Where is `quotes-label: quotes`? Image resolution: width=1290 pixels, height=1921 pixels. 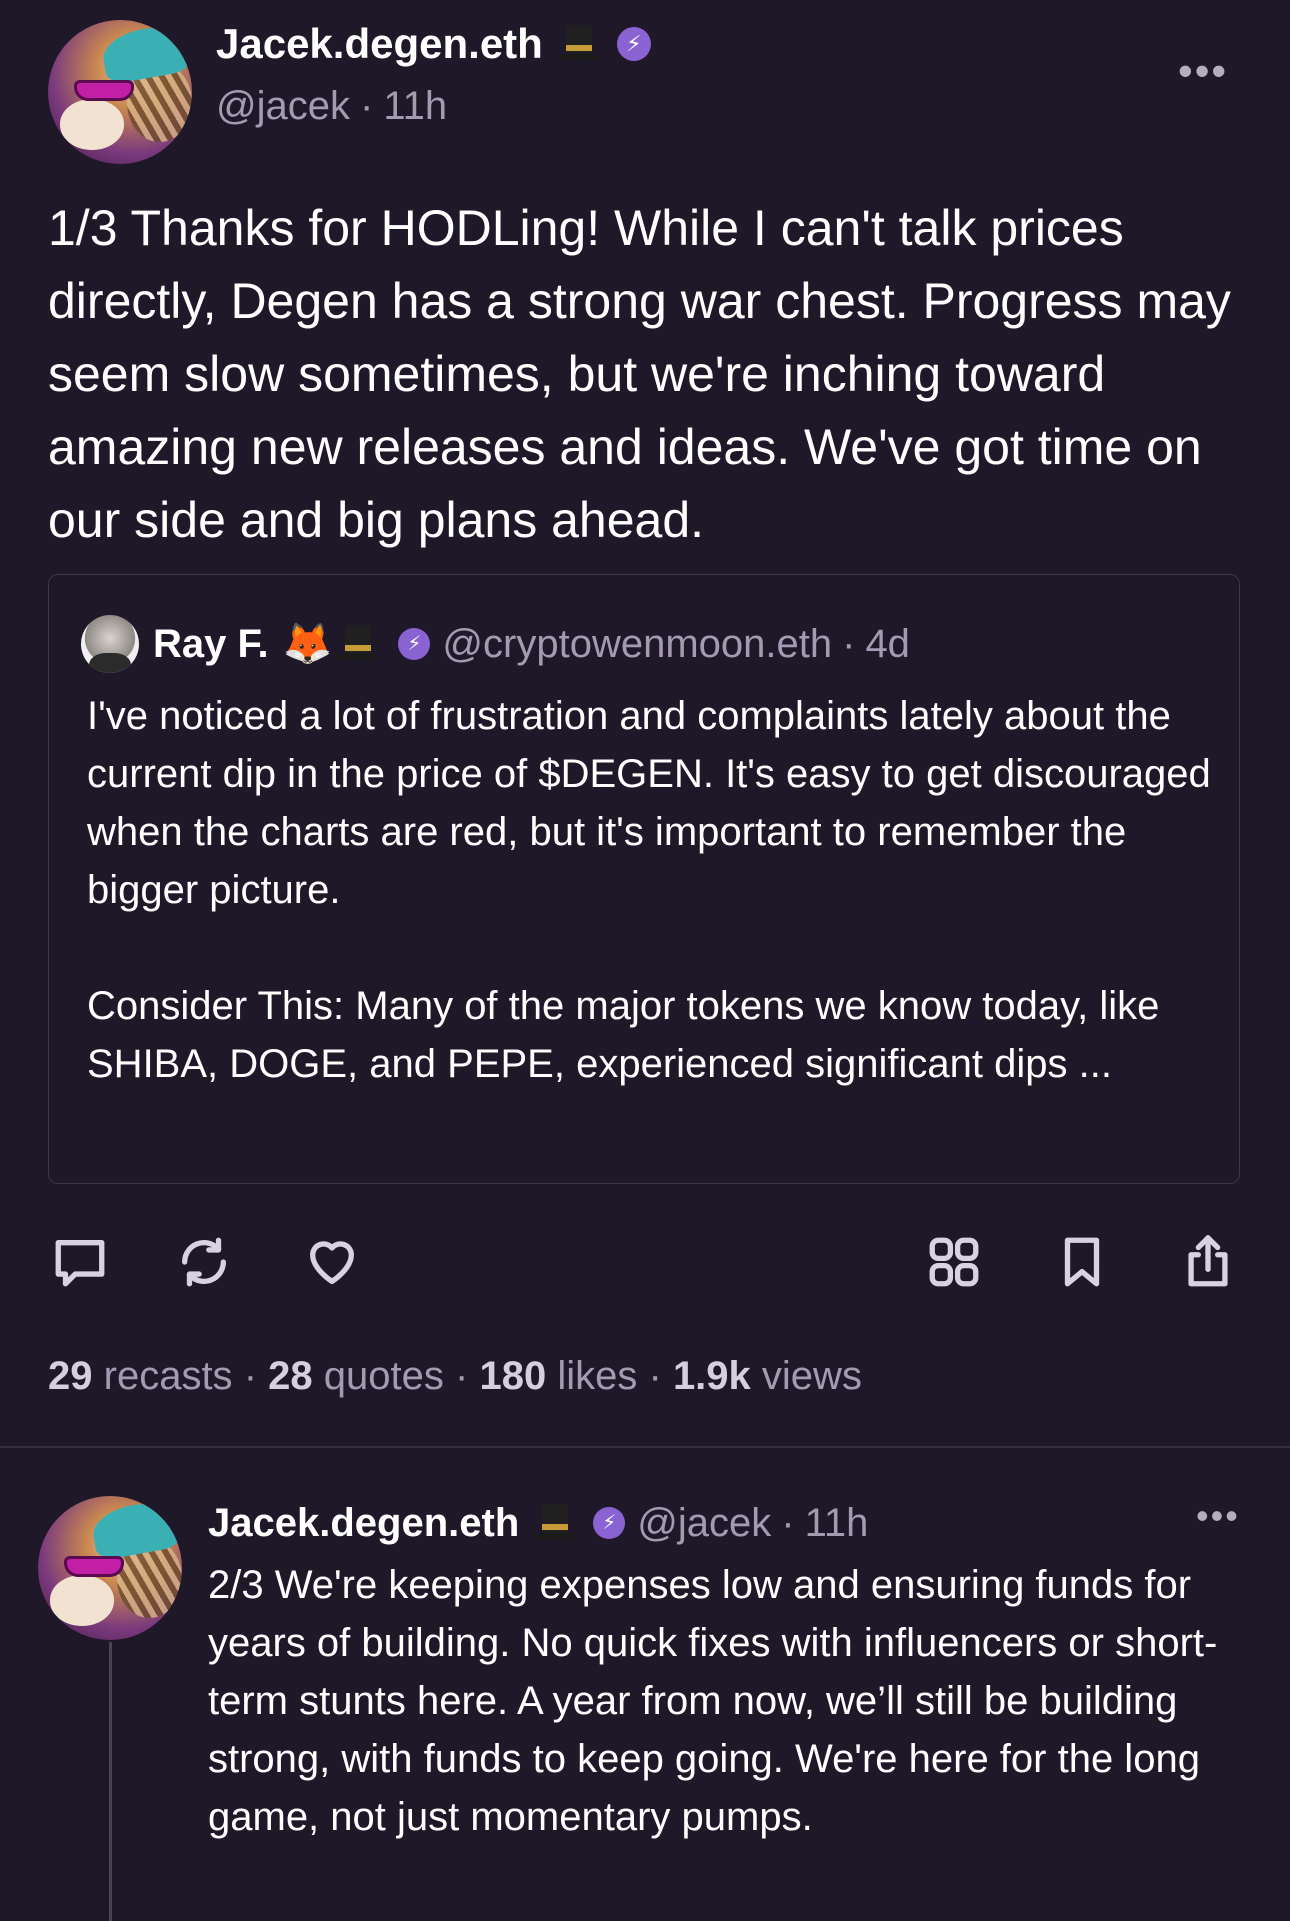
quotes-label: quotes is located at coordinates (384, 1376).